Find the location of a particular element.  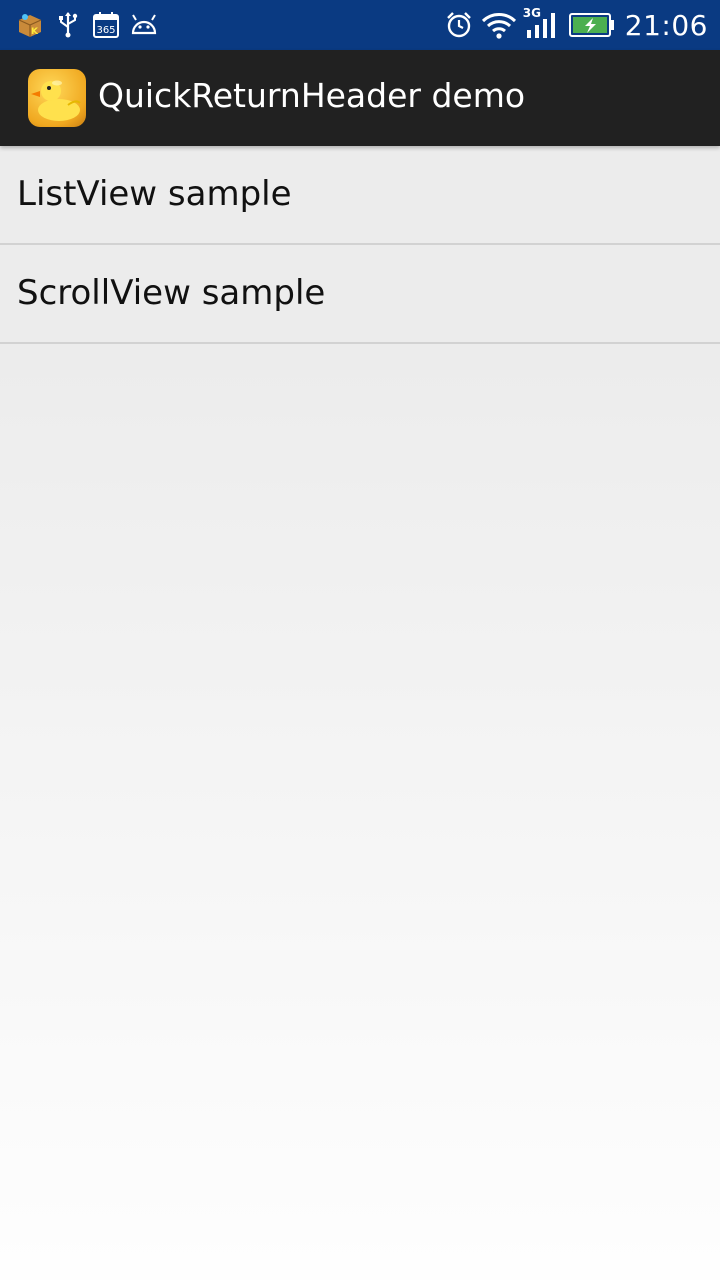

wifi-icon is located at coordinates (499, 25).